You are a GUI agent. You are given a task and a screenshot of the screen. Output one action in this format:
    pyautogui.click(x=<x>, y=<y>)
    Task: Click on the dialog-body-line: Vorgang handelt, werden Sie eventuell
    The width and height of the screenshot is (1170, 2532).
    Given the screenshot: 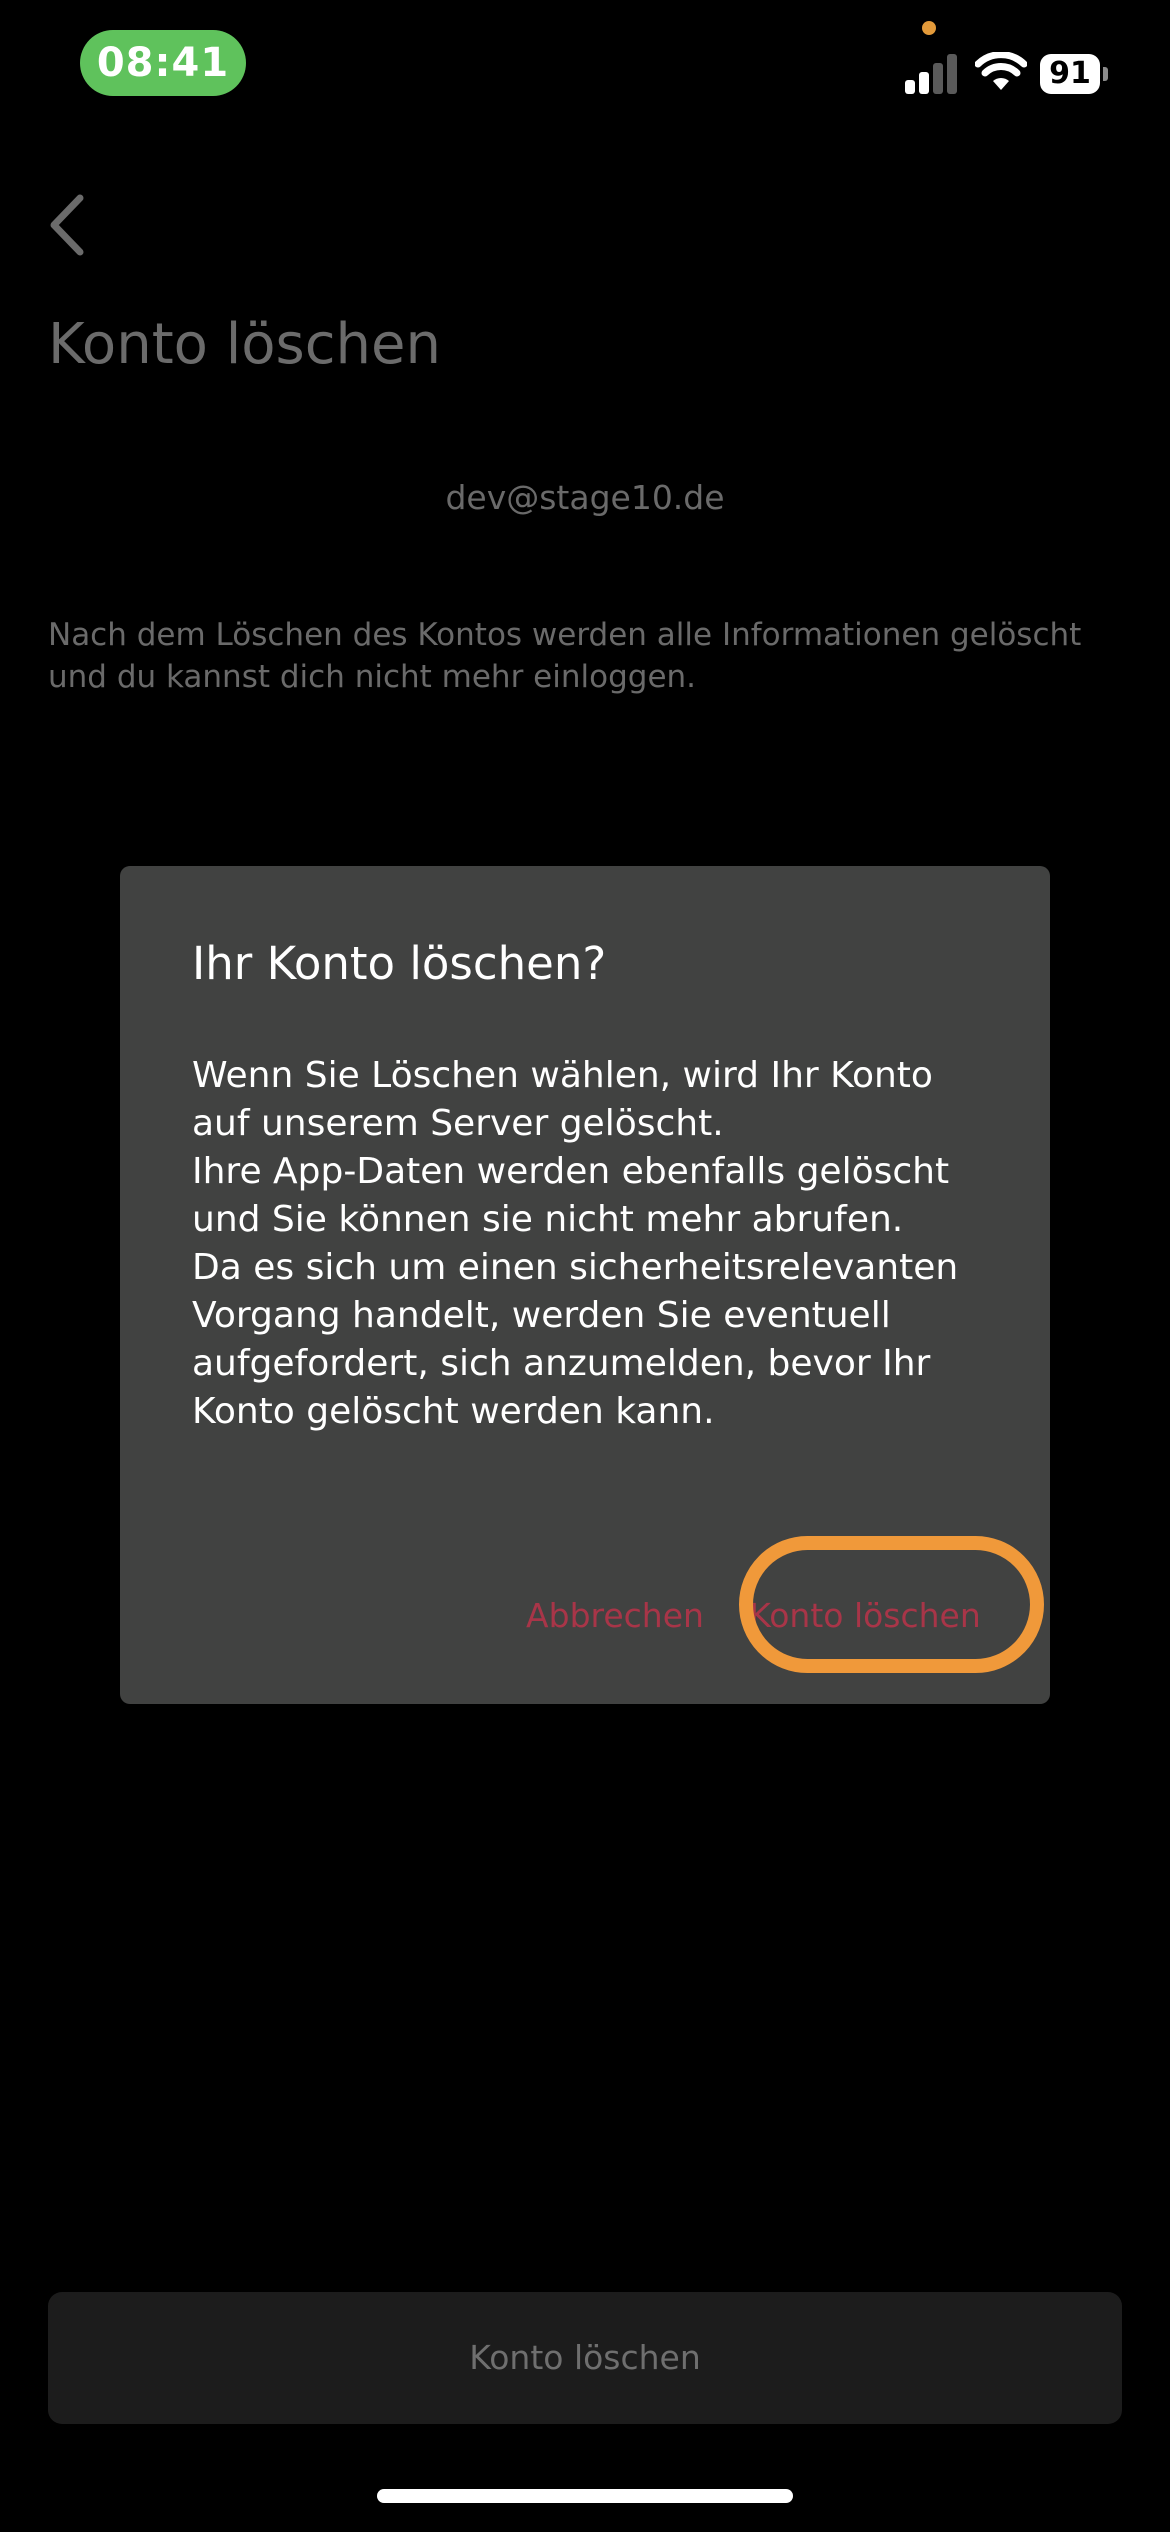 What is the action you would take?
    pyautogui.click(x=541, y=1315)
    